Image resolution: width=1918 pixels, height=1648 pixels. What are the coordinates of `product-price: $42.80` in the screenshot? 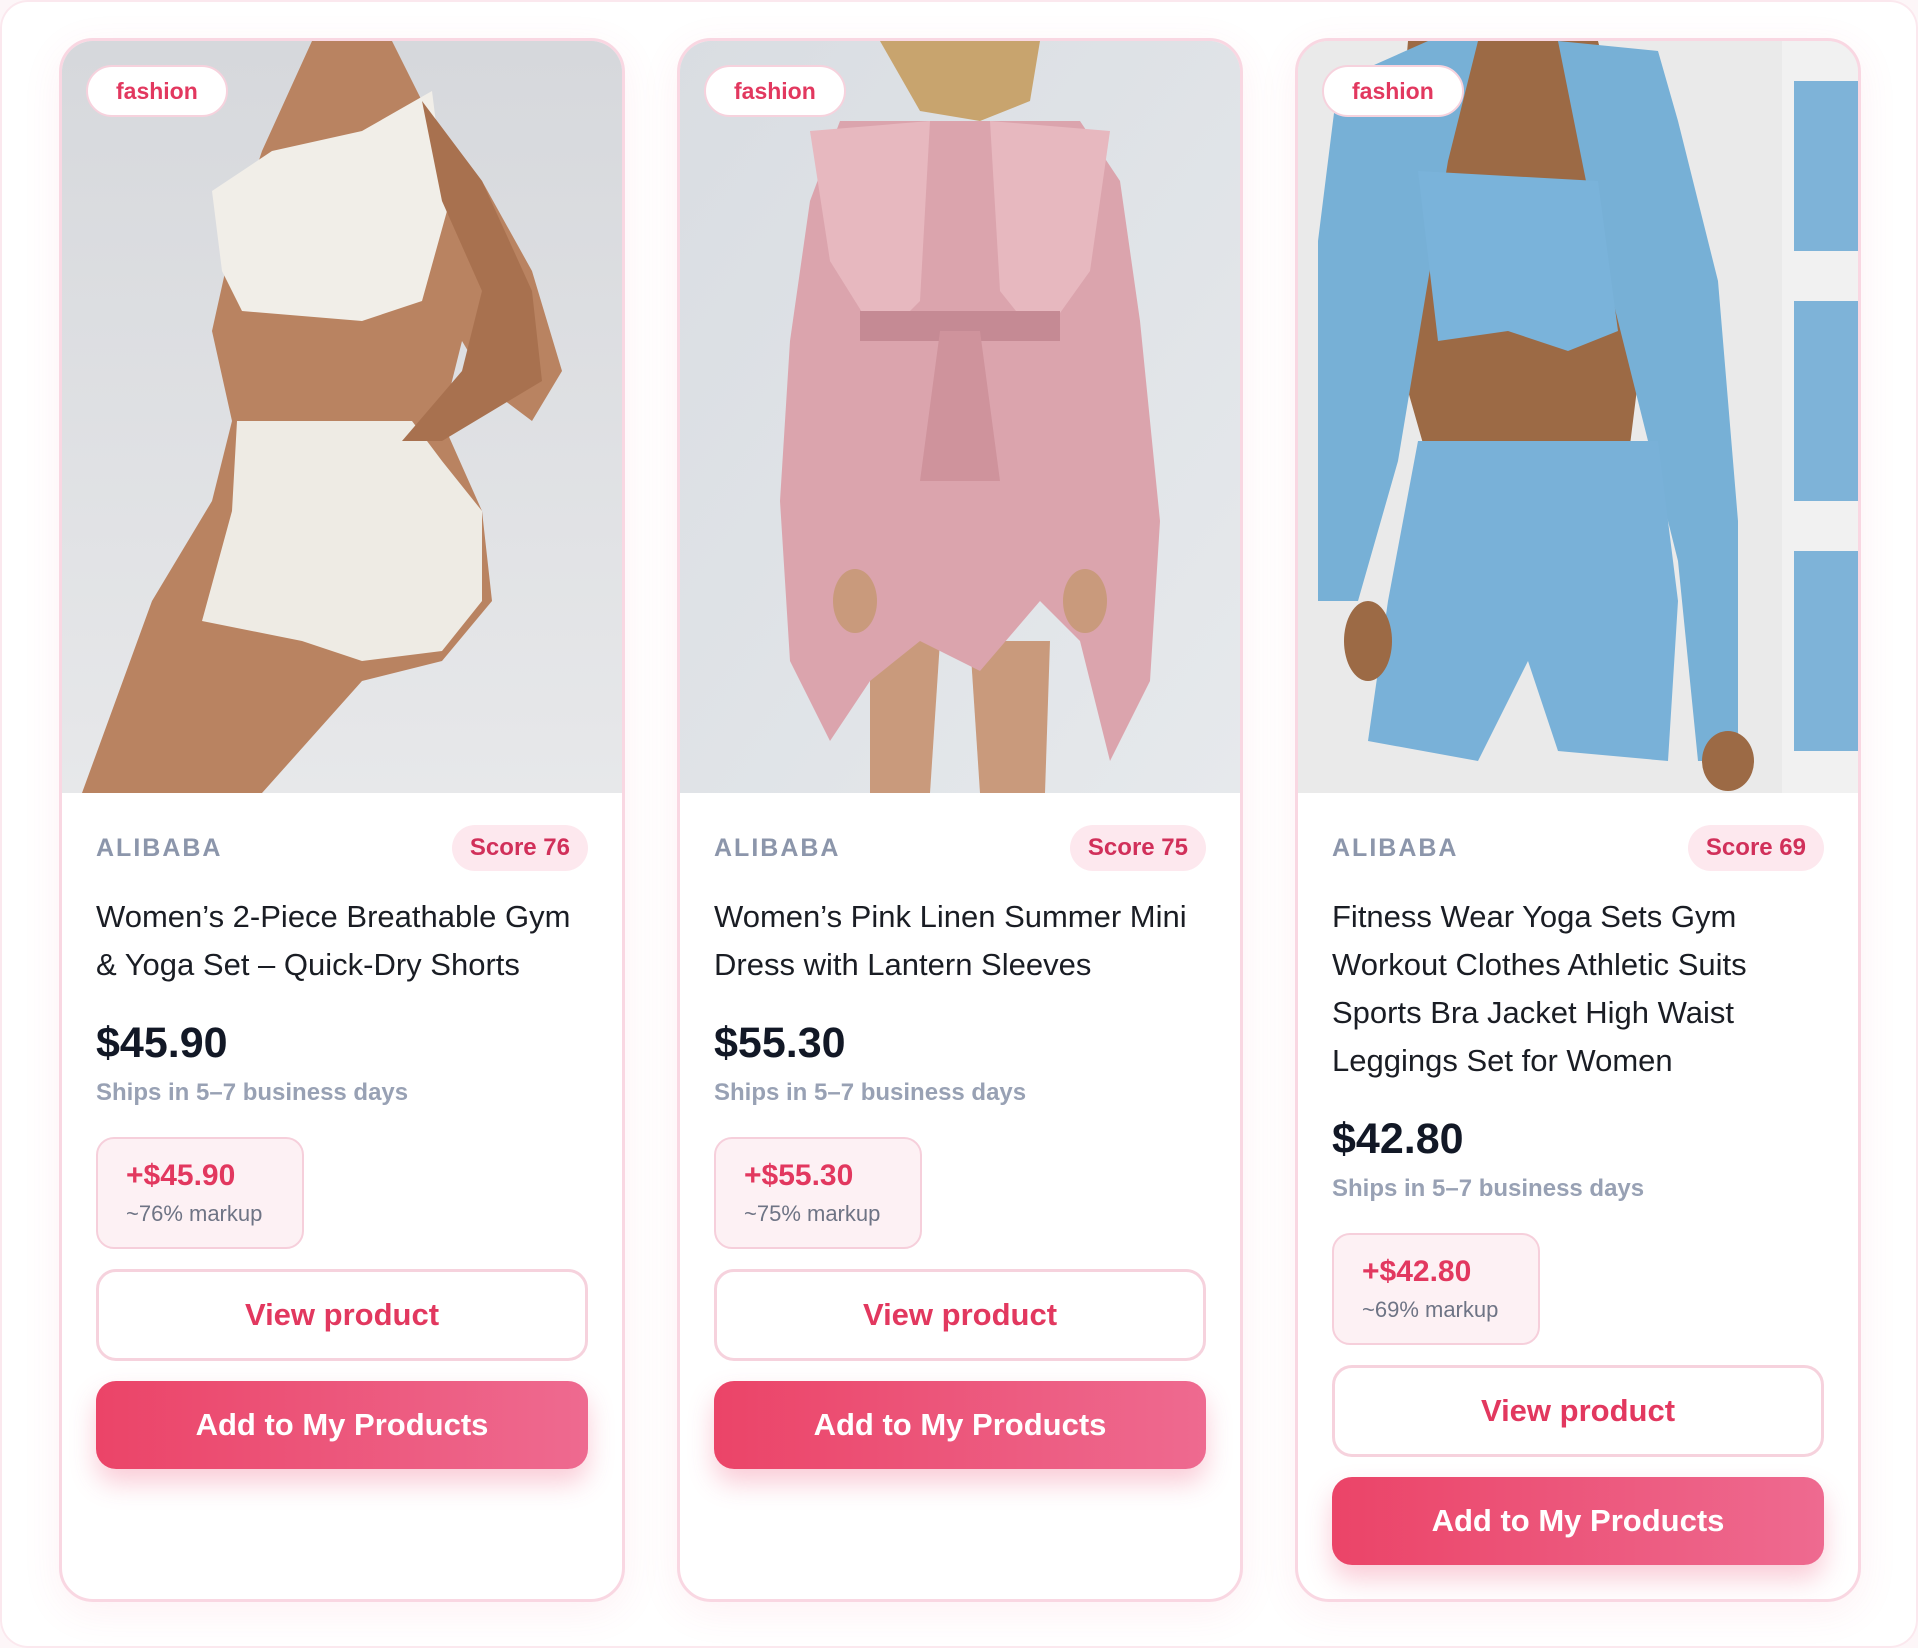 It's located at (1398, 1139).